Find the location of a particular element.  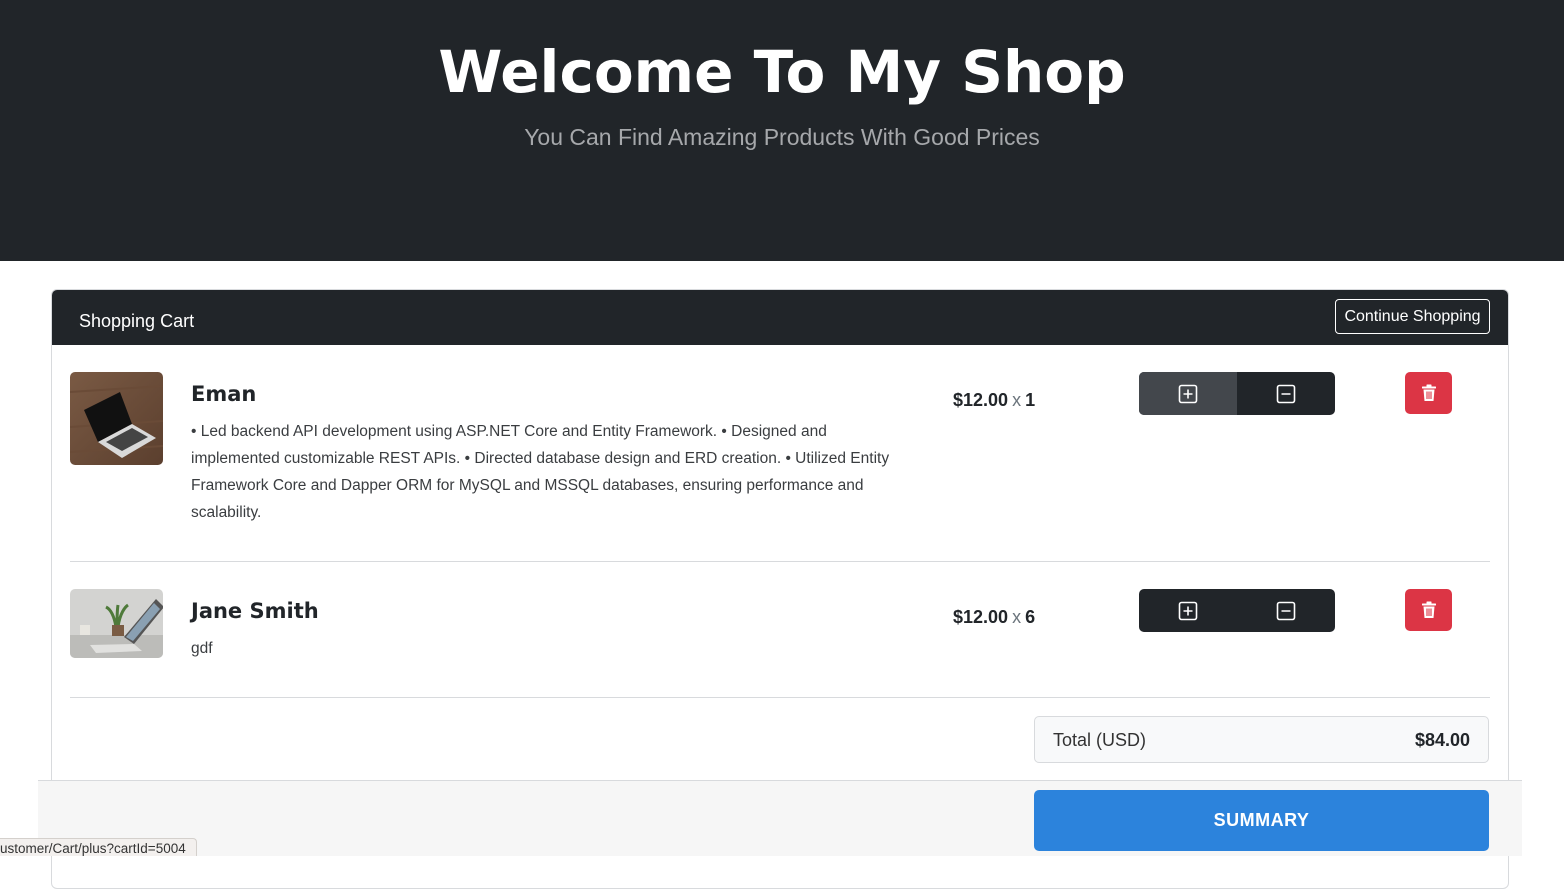

cart-title: Shopping Cart is located at coordinates (137, 321).